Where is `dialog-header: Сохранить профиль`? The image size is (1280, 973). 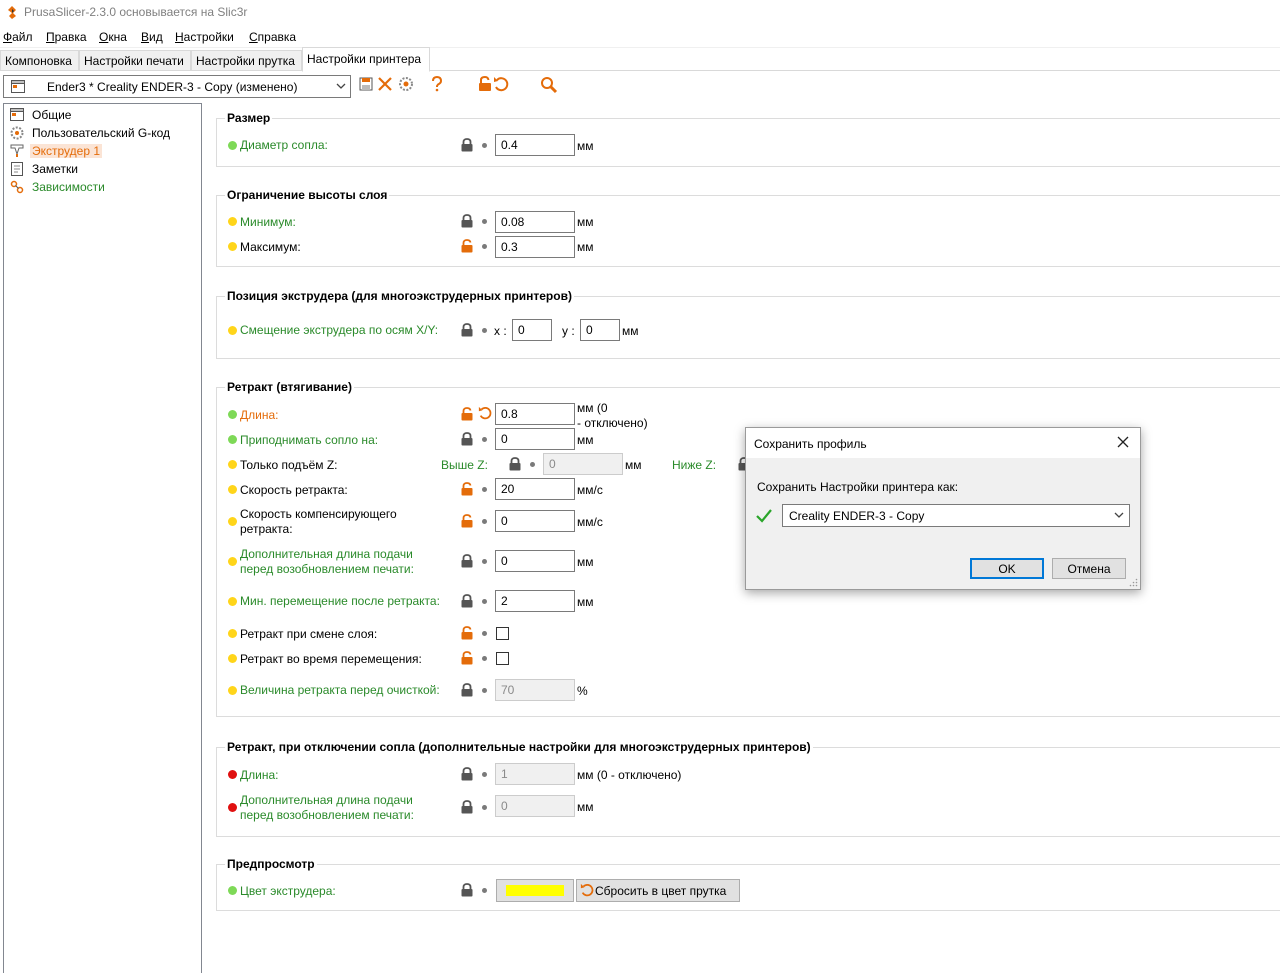
dialog-header: Сохранить профиль is located at coordinates (943, 443).